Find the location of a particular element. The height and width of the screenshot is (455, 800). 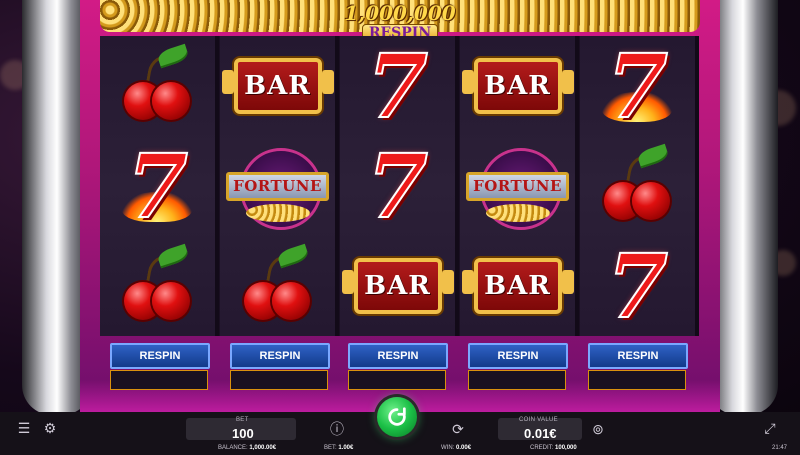

balance-status: BALANCE: 1,000.00€ is located at coordinates (247, 448).